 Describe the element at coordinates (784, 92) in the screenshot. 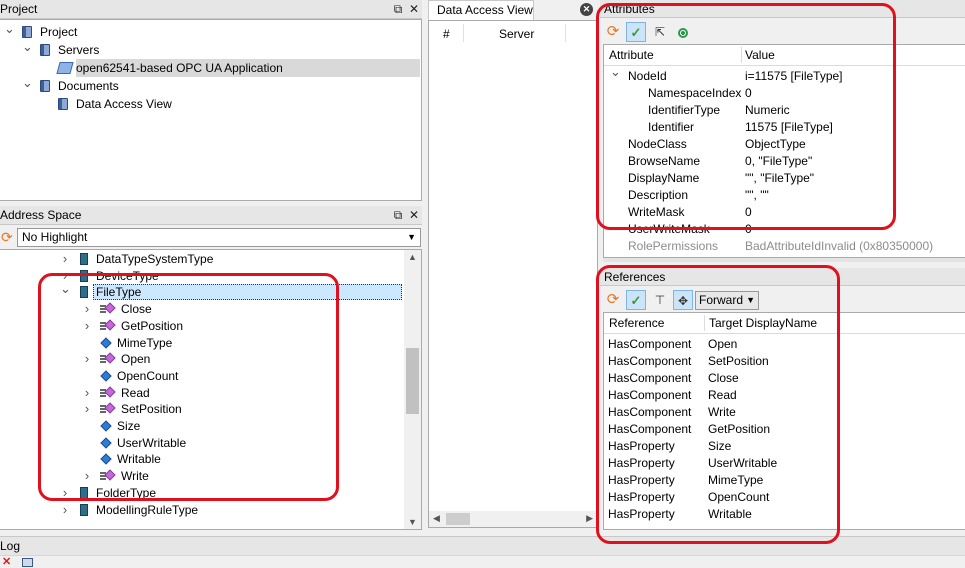

I see `attribute-row: NamespaceIndex 0` at that location.